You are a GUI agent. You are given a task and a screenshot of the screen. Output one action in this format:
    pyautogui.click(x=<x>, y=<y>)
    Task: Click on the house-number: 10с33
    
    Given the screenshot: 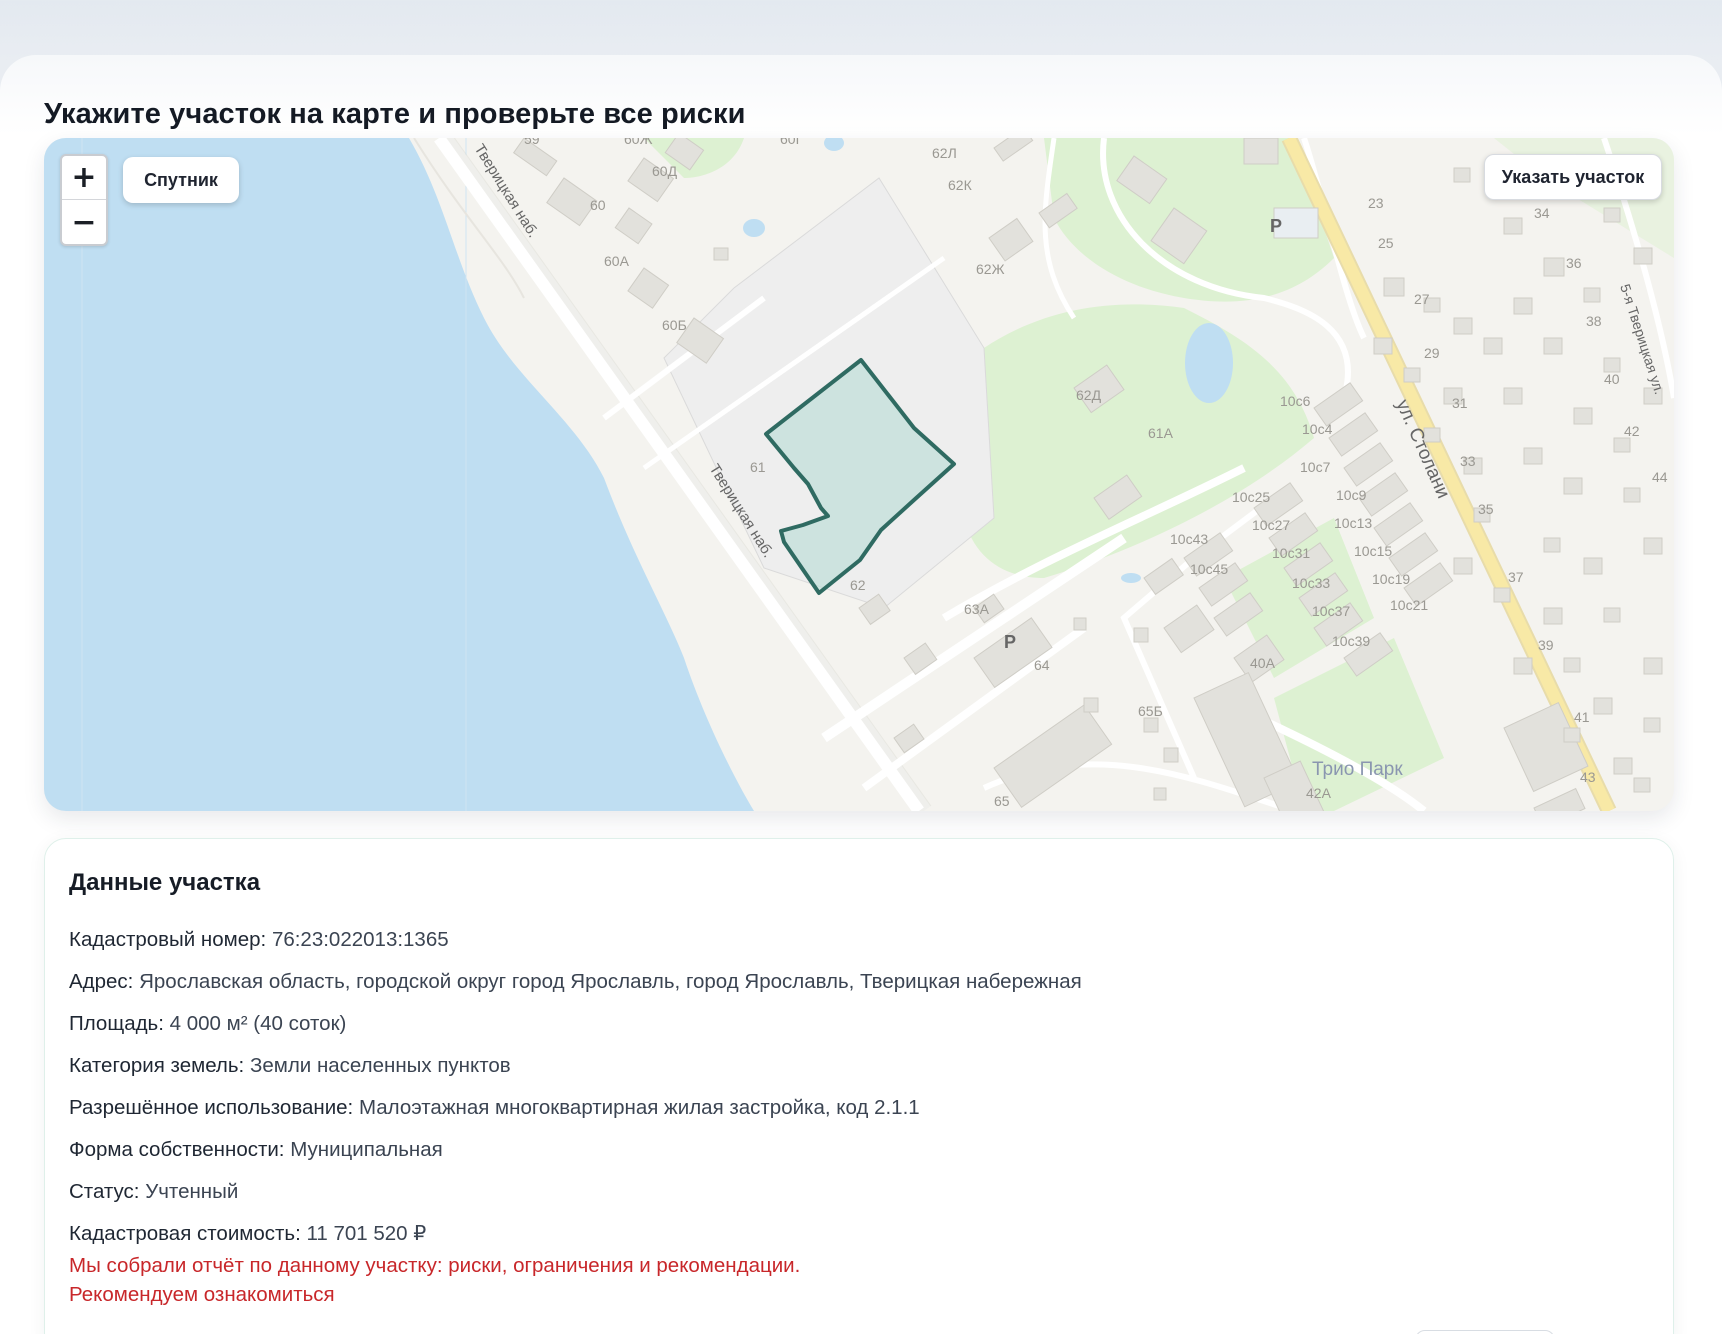 What is the action you would take?
    pyautogui.click(x=1311, y=583)
    